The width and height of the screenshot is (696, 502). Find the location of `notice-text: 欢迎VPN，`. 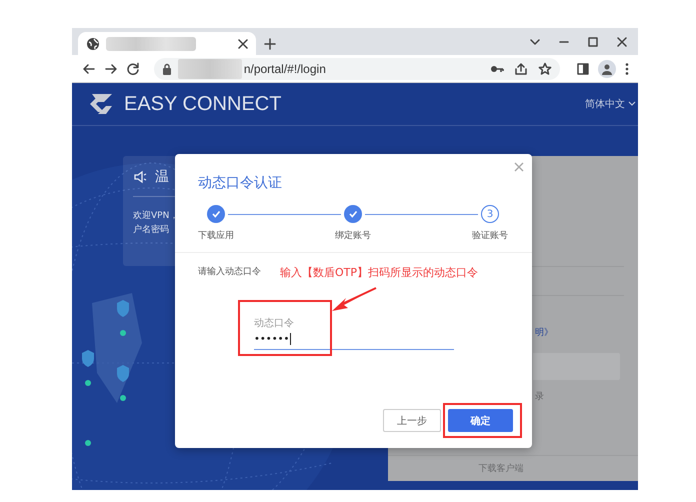

notice-text: 欢迎VPN， is located at coordinates (155, 216).